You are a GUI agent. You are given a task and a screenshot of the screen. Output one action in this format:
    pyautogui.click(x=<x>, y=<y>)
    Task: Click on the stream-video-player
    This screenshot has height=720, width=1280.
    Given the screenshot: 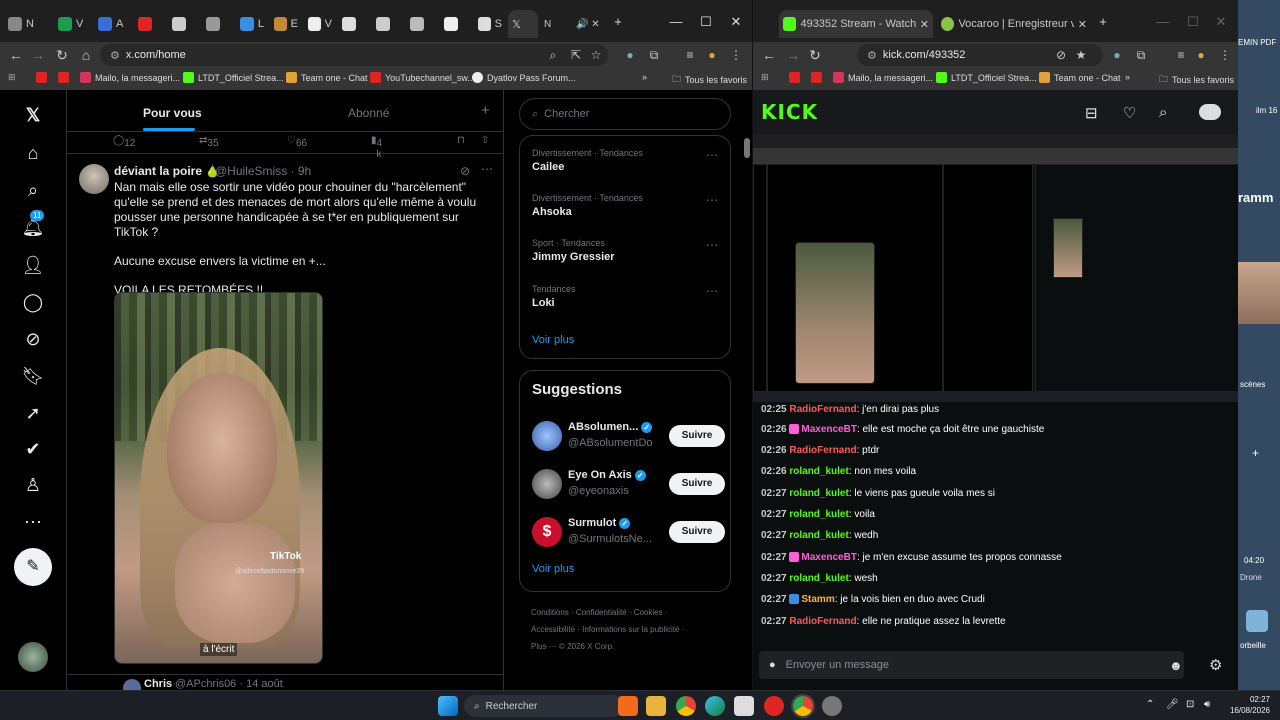 What is the action you would take?
    pyautogui.click(x=996, y=268)
    